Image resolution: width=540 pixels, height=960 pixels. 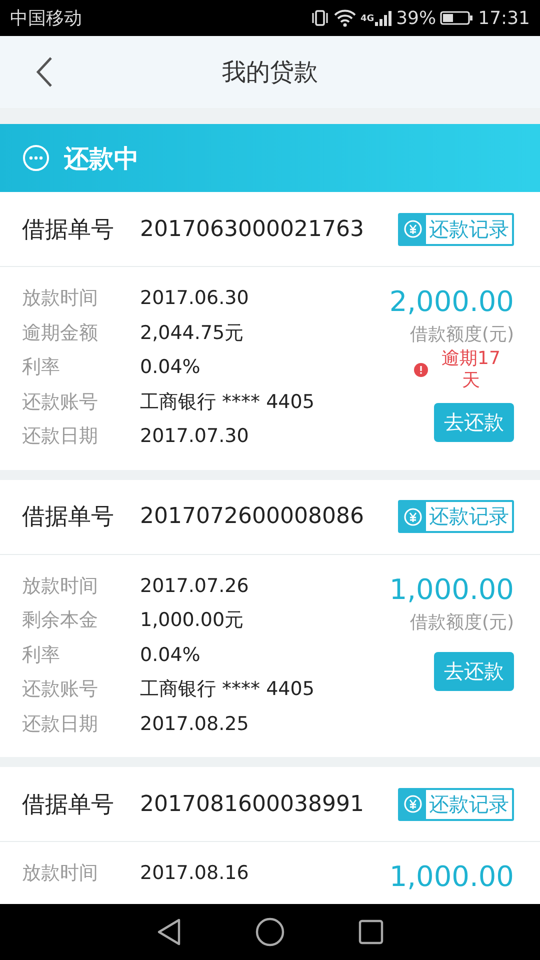 What do you see at coordinates (471, 370) in the screenshot?
I see `overdue-notice: 逾期17天` at bounding box center [471, 370].